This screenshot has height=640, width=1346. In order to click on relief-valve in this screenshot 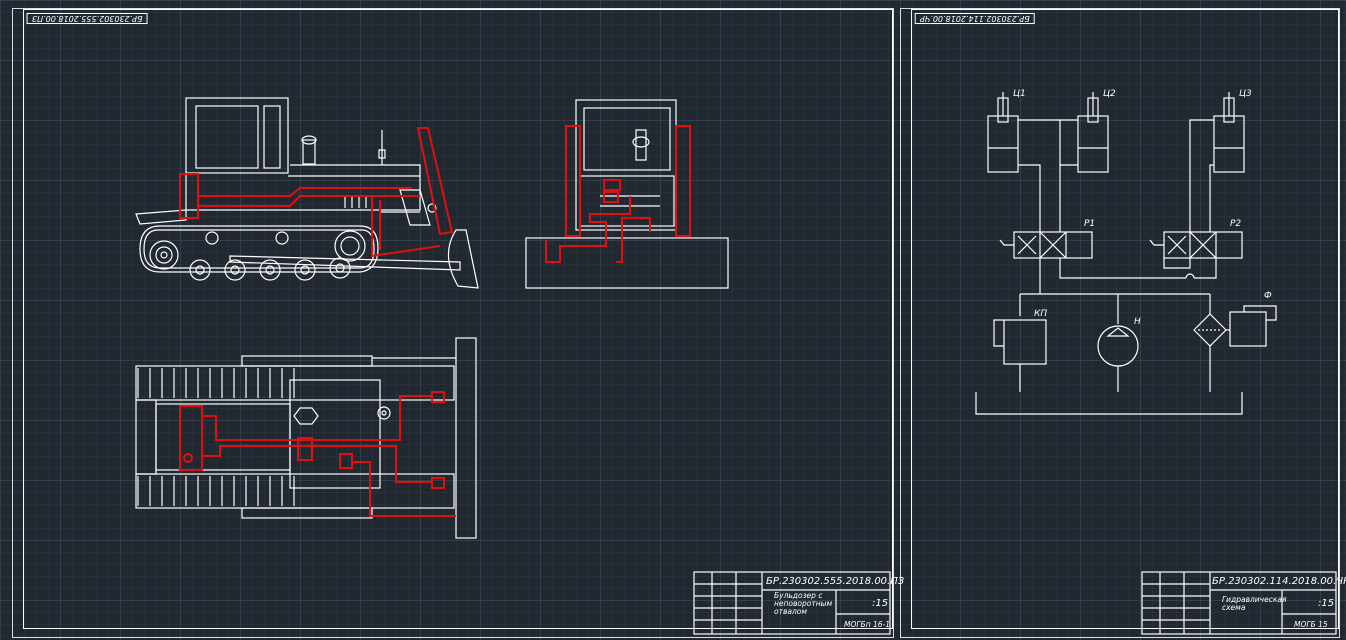, I will do `click(1025, 342)`.